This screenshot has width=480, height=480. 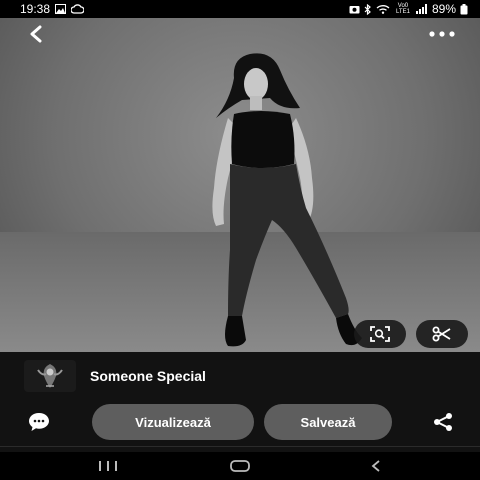 I want to click on chevron-left-icon, so click(x=36, y=34).